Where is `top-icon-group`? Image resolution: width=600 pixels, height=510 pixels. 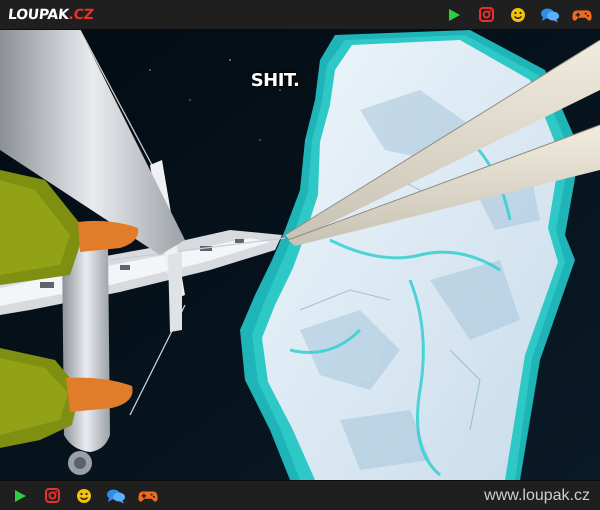 top-icon-group is located at coordinates (518, 15).